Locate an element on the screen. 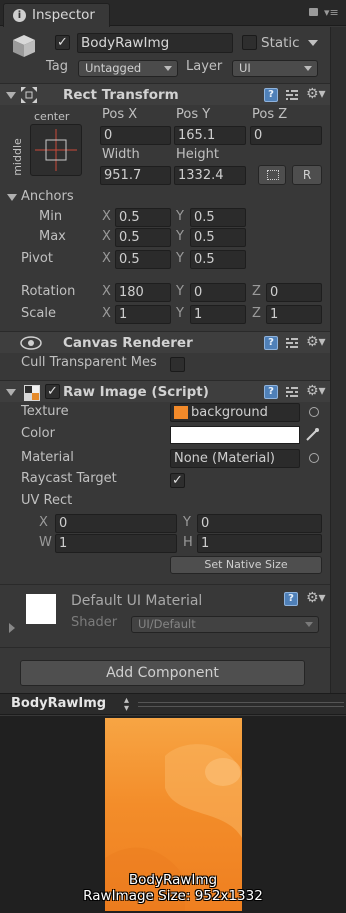 This screenshot has height=913, width=346. anchor-presets-button is located at coordinates (56, 150).